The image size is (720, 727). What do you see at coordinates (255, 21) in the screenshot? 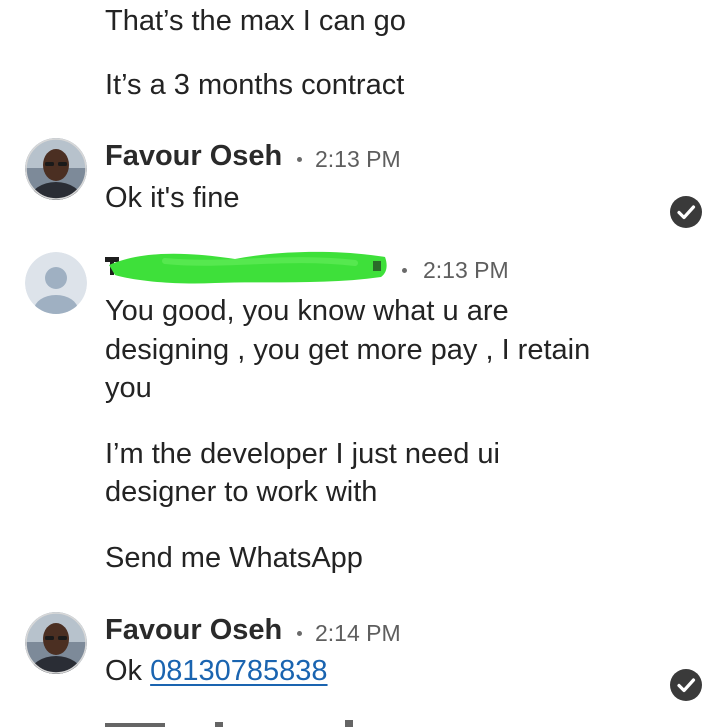
I see `message-text: That’s the max I can go` at bounding box center [255, 21].